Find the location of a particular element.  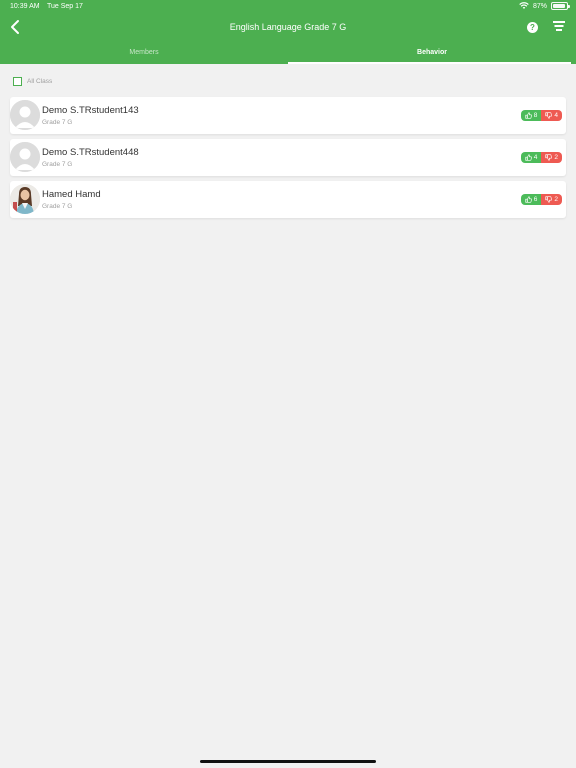

tab-members: Members is located at coordinates (144, 55).